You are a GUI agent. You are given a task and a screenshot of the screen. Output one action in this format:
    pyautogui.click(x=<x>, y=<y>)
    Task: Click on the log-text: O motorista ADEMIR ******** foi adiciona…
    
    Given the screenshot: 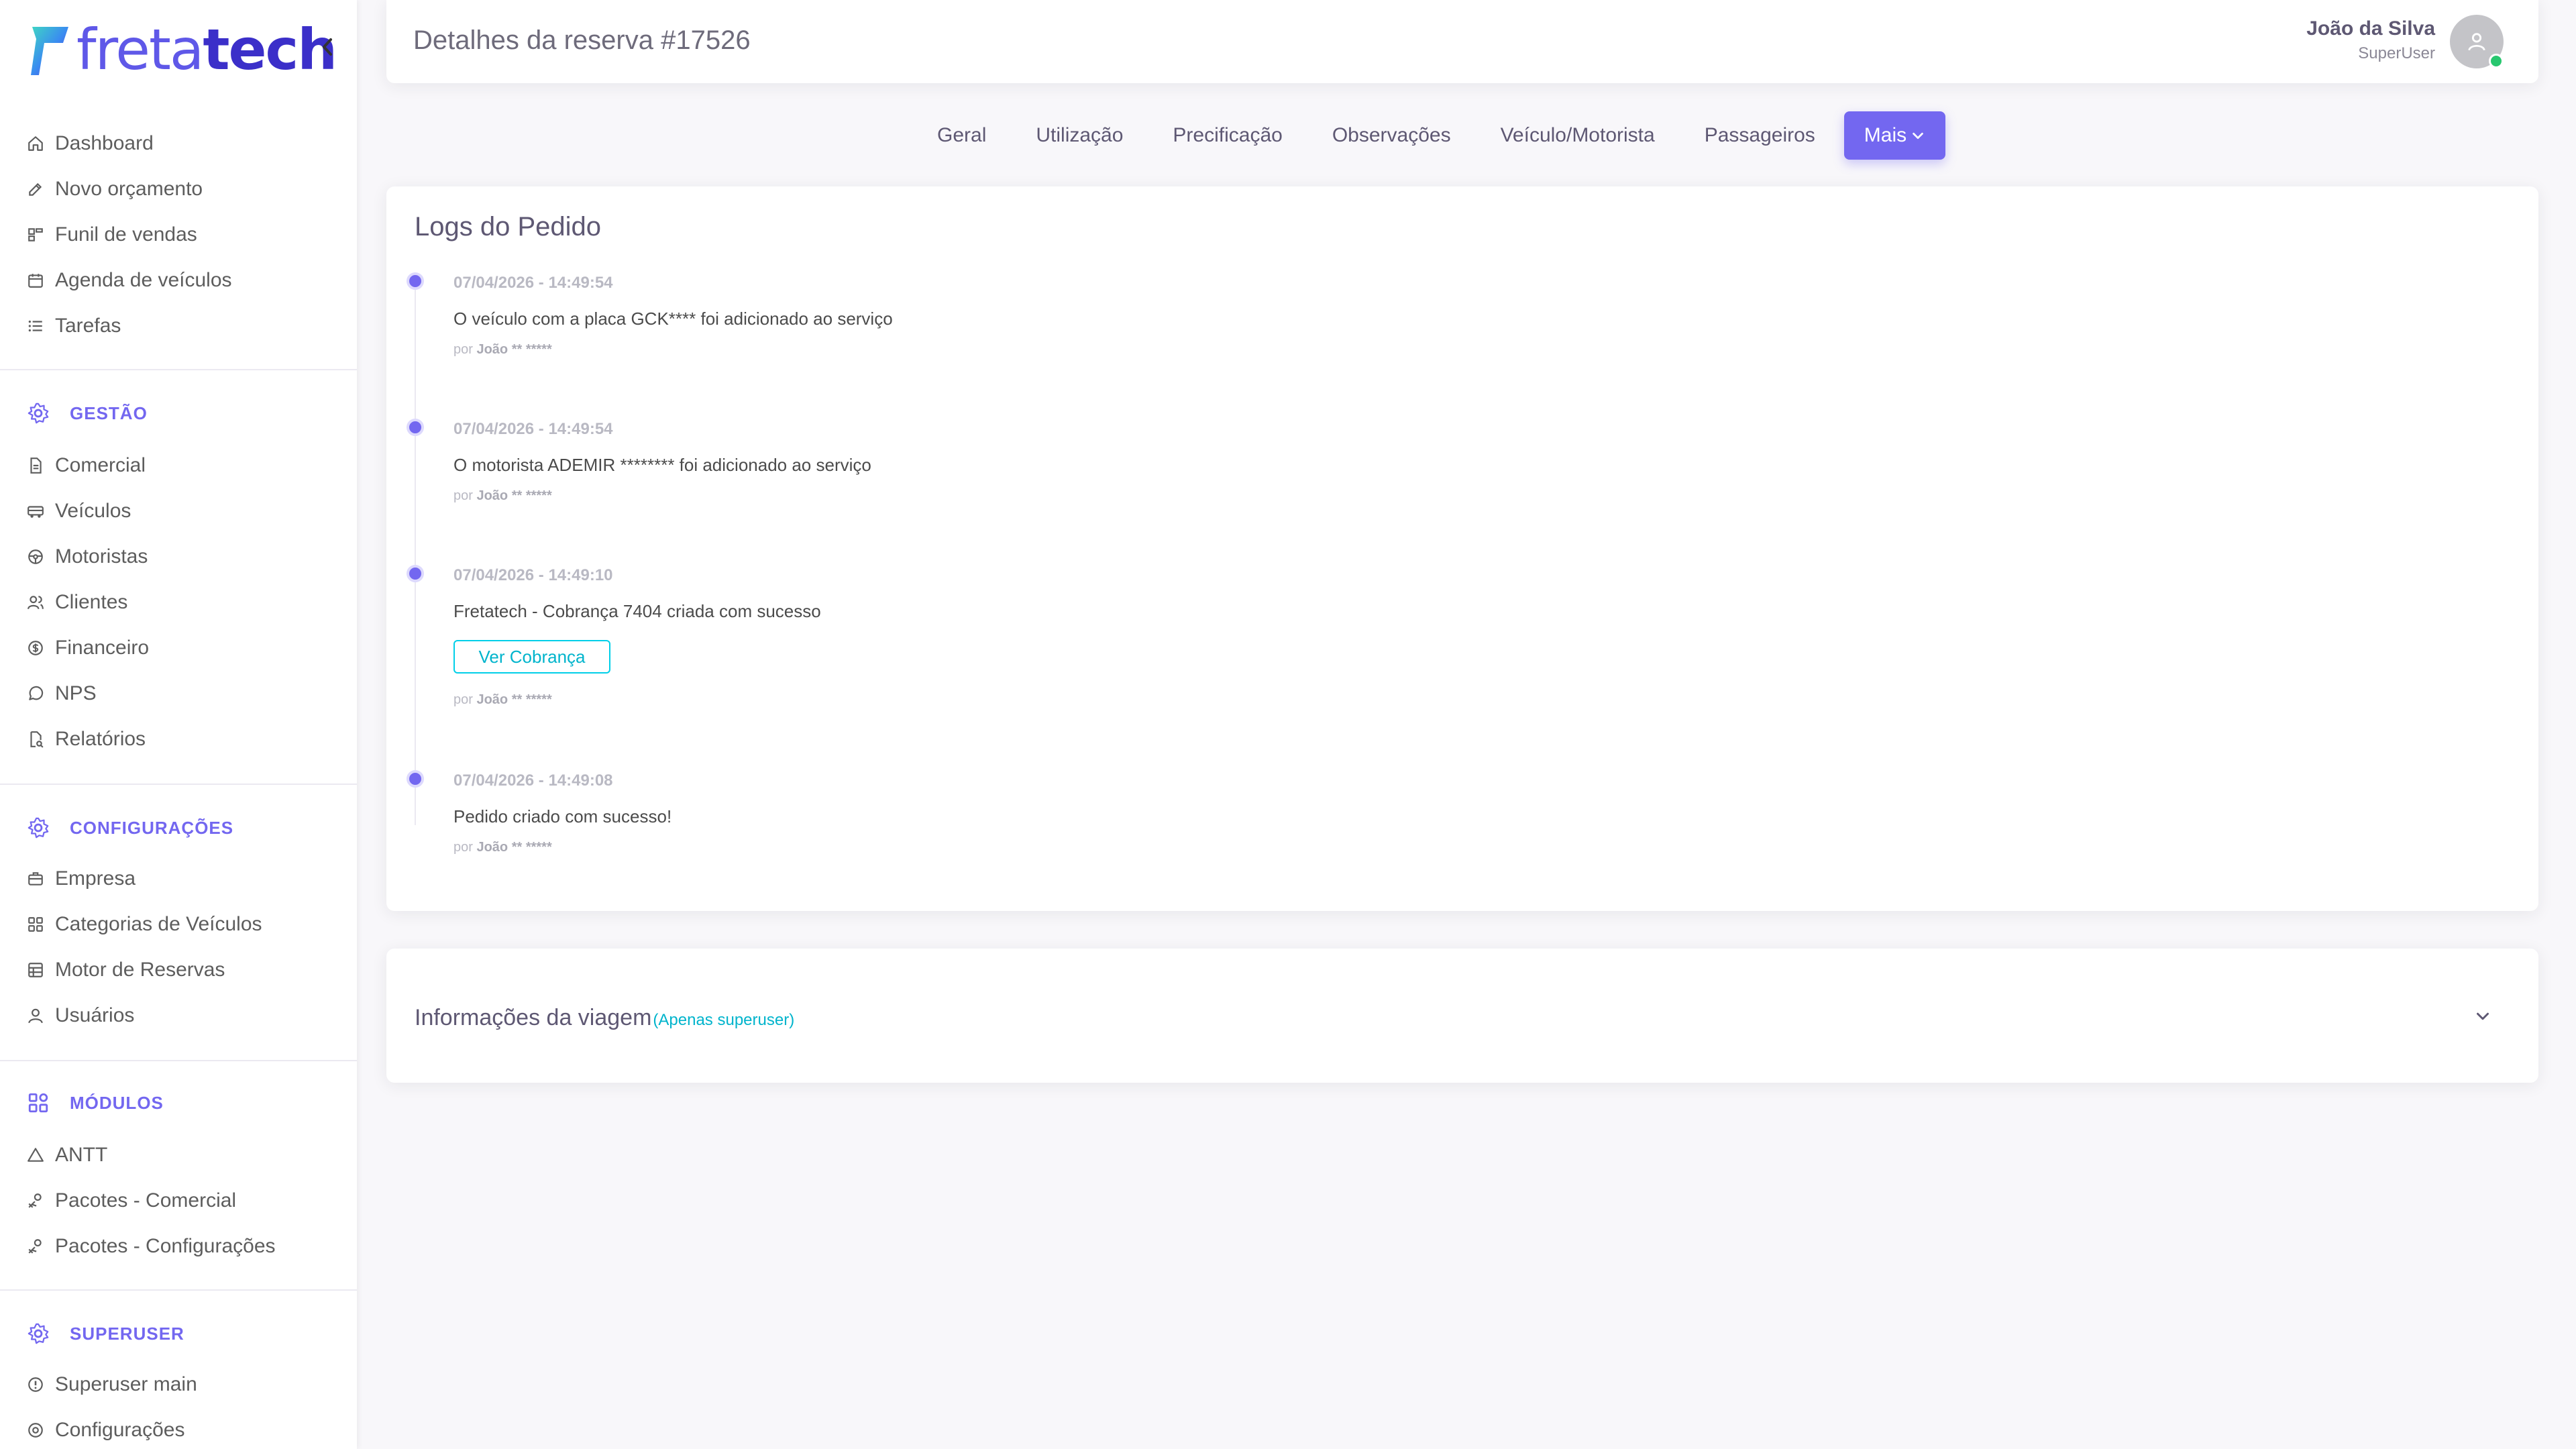 What is the action you would take?
    pyautogui.click(x=662, y=465)
    